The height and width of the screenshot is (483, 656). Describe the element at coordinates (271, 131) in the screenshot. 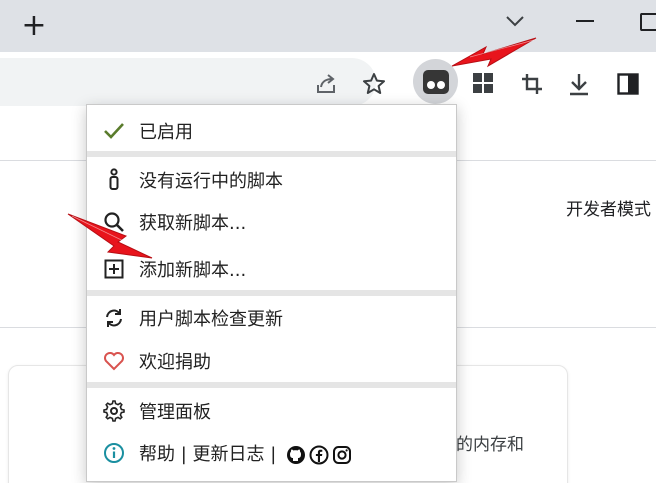

I see `menu-item-enabled: 已启用` at that location.